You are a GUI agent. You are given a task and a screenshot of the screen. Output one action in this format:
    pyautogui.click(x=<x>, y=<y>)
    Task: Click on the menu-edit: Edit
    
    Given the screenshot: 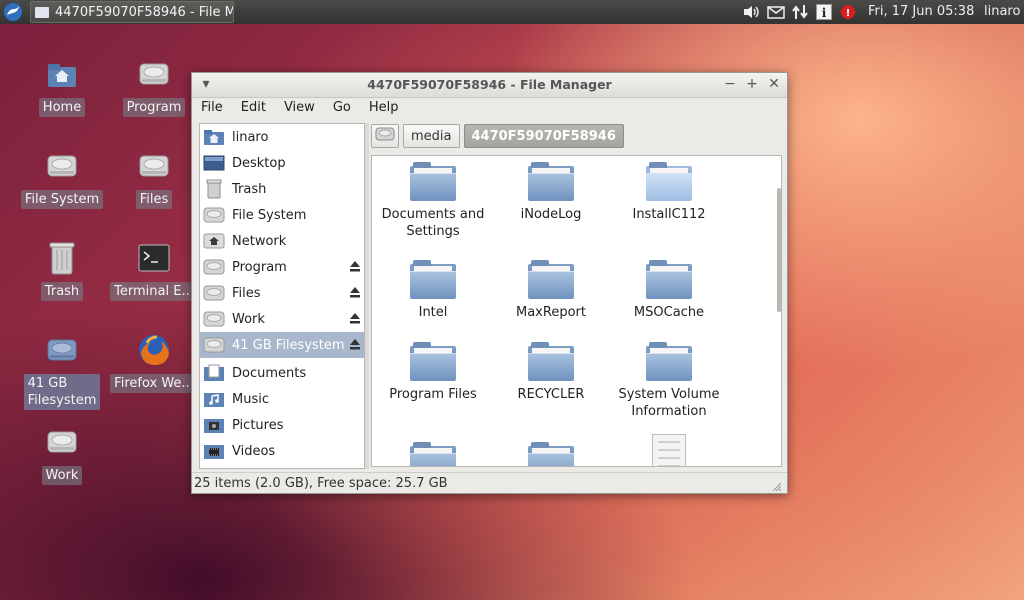 What is the action you would take?
    pyautogui.click(x=253, y=108)
    